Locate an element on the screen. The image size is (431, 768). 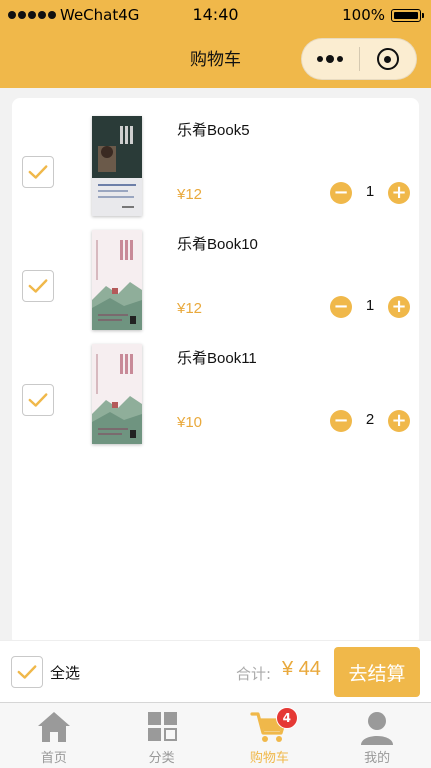
item-price: ¥10 is located at coordinates (190, 422).